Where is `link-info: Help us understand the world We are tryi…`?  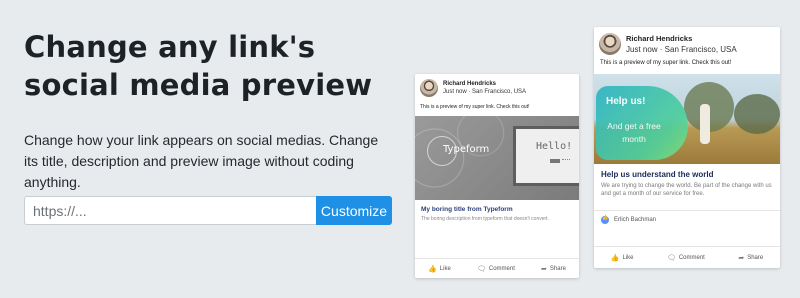
link-info: Help us understand the world We are tryi… is located at coordinates (687, 187).